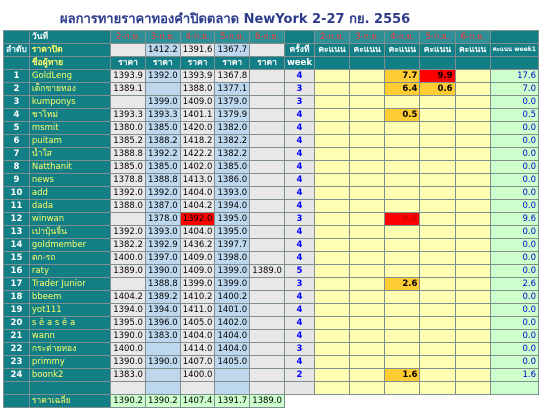 The height and width of the screenshot is (408, 539). What do you see at coordinates (402, 284) in the screenshot?
I see `score-cell: 2.6` at bounding box center [402, 284].